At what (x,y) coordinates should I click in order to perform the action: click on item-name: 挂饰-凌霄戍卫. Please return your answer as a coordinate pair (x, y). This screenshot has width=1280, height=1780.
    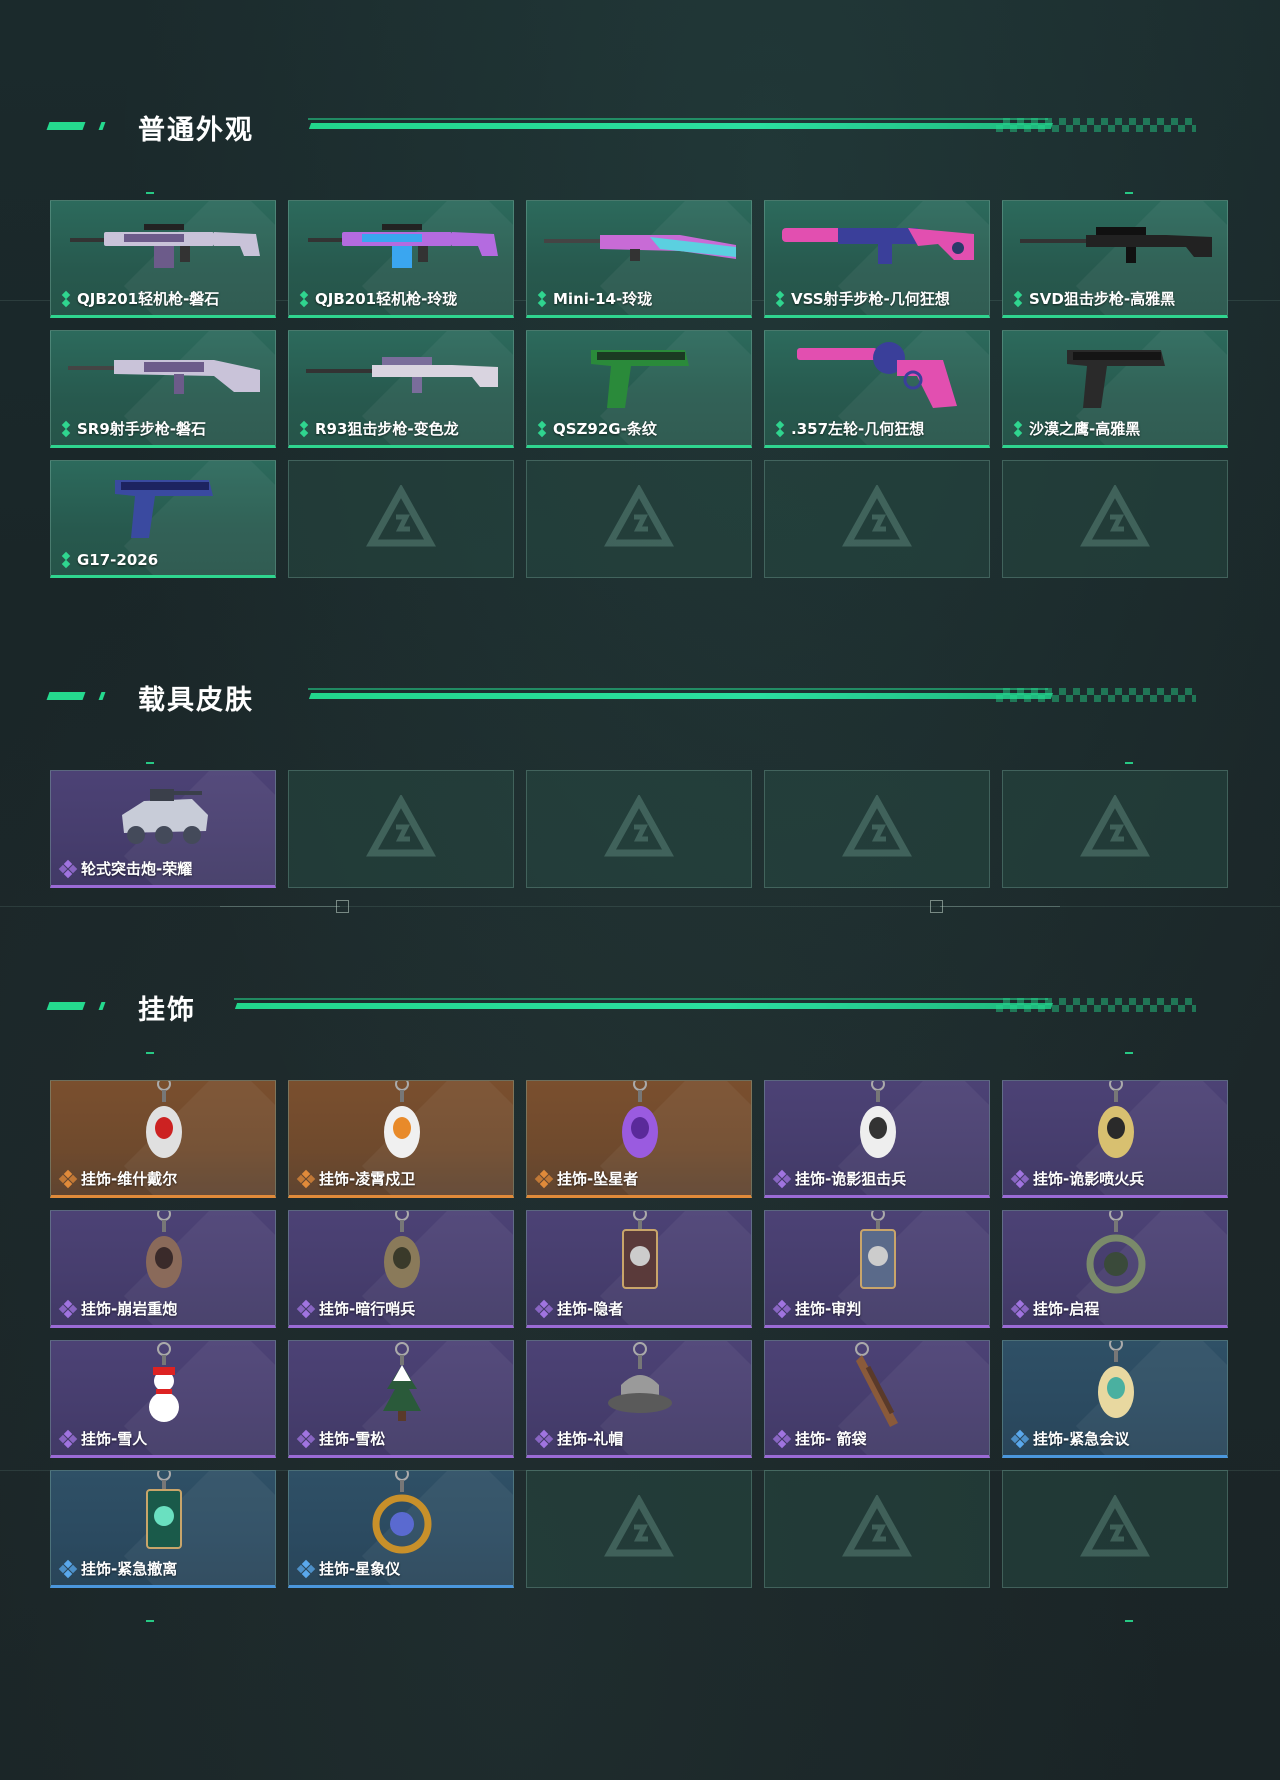
    Looking at the image, I should click on (367, 1179).